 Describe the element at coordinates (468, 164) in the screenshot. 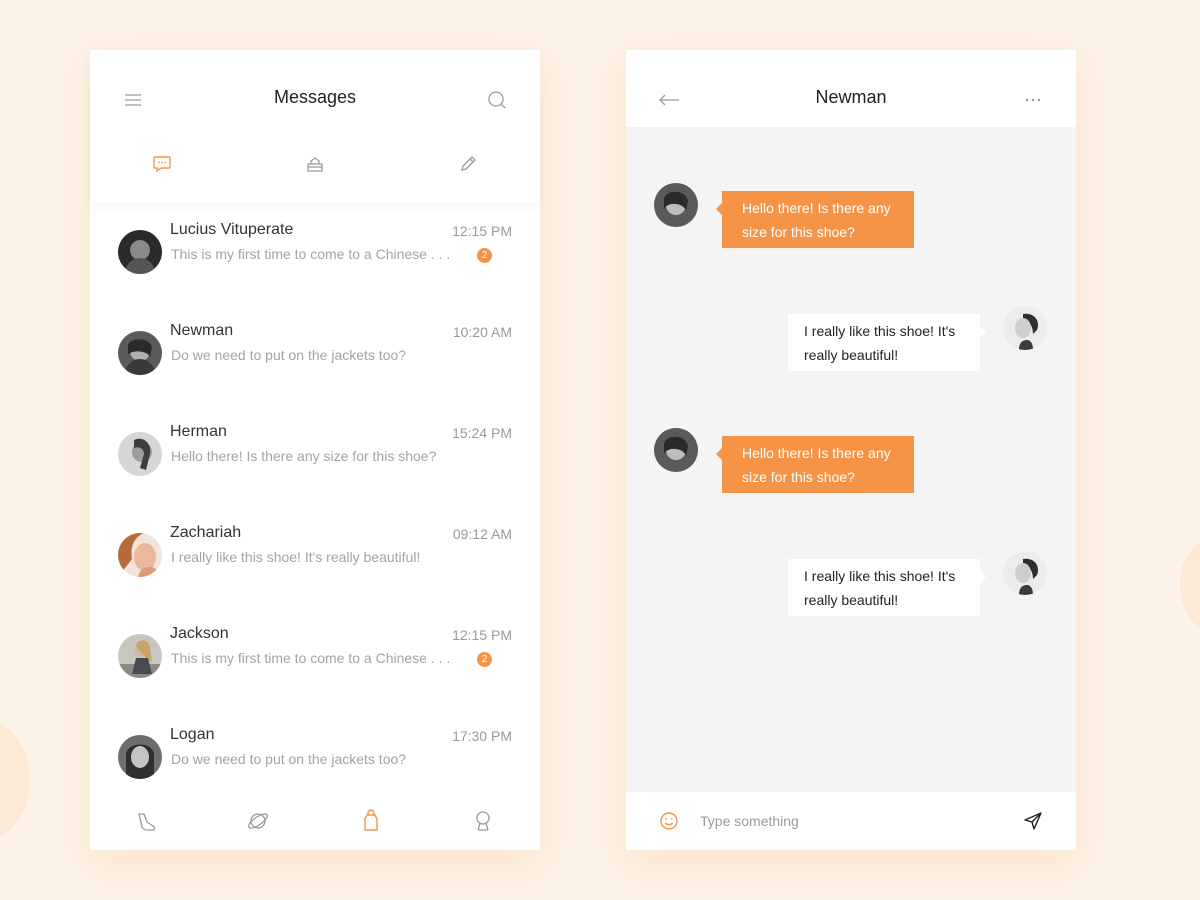

I see `pencil-icon` at that location.